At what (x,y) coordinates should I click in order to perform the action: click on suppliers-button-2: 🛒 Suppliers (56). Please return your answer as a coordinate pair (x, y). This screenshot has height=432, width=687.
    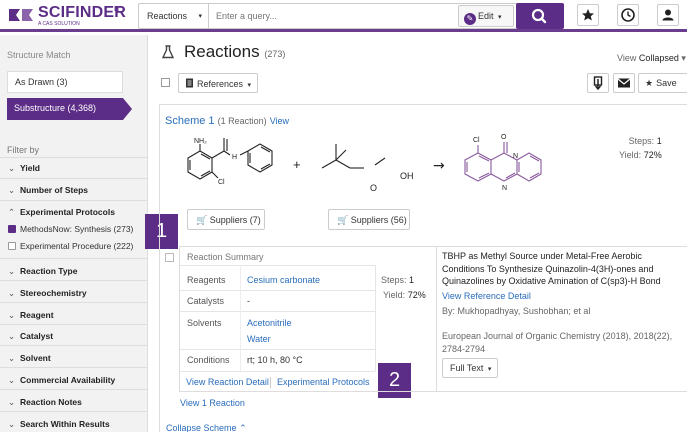
    Looking at the image, I should click on (369, 219).